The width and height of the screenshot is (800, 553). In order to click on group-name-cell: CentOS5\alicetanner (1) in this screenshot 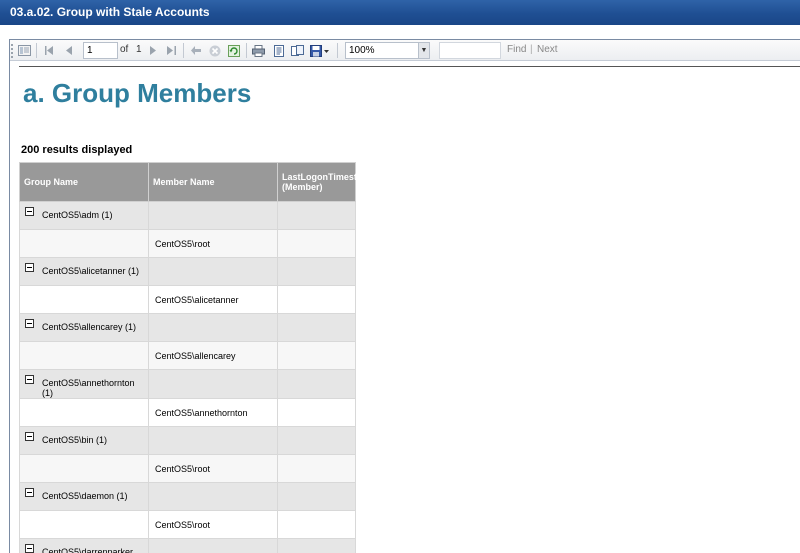, I will do `click(84, 271)`.